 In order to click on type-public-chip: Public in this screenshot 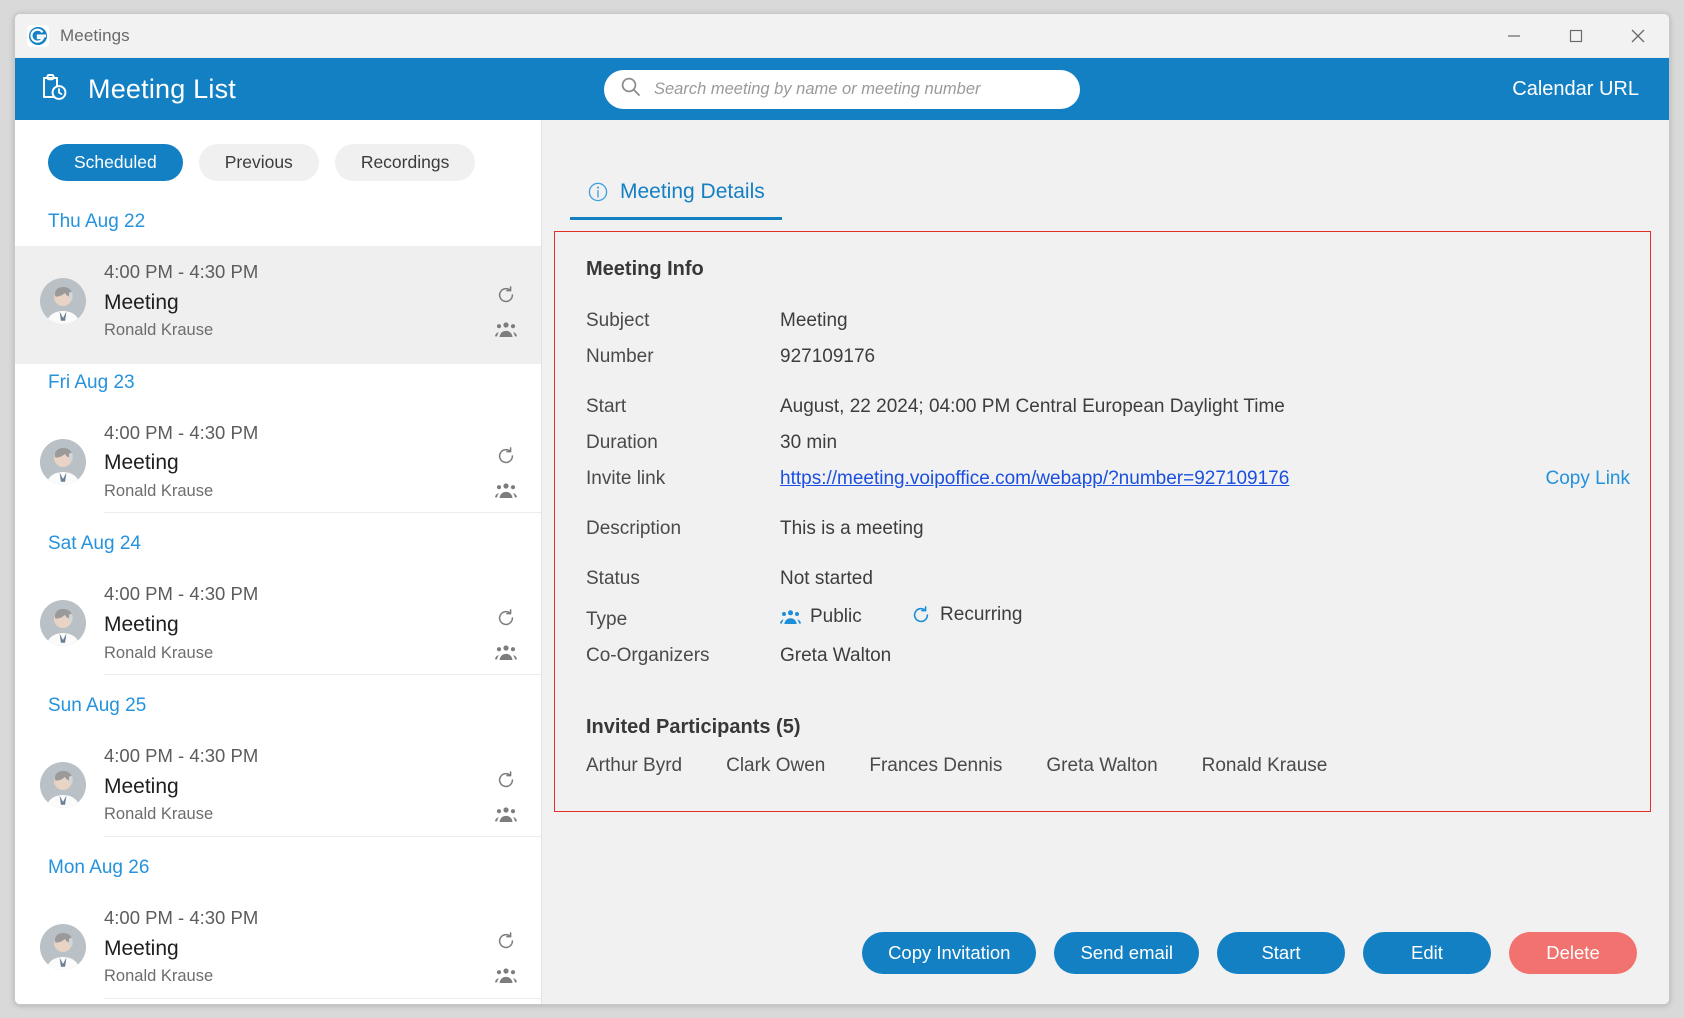, I will do `click(821, 617)`.